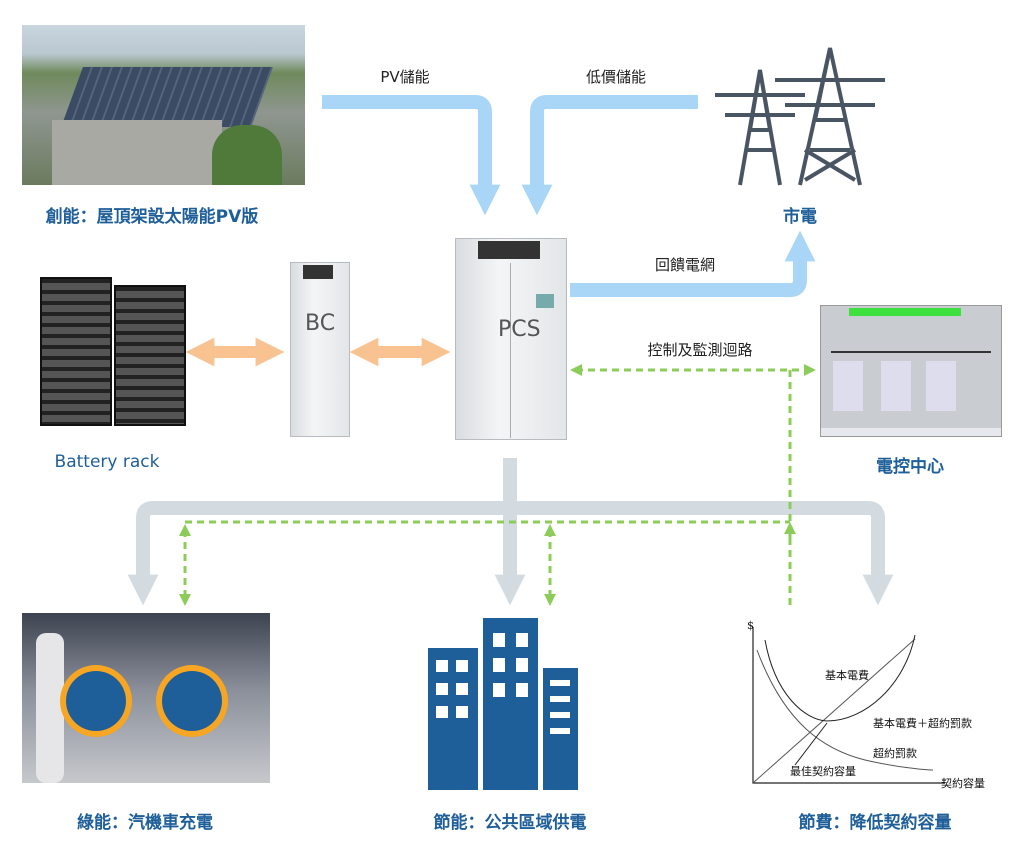 This screenshot has width=1020, height=858. What do you see at coordinates (800, 116) in the screenshot?
I see `power-tower-icon` at bounding box center [800, 116].